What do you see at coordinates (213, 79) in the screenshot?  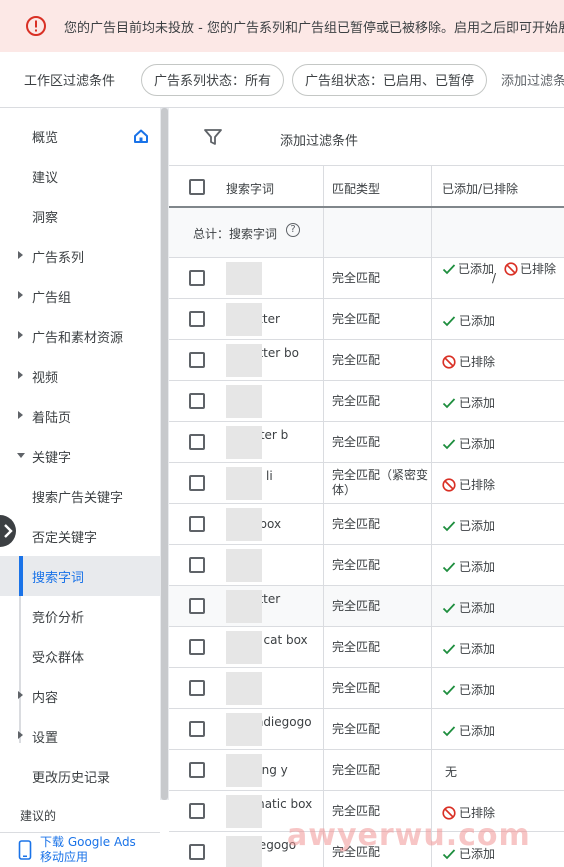 I see `campaign-status-chip: 广告系列状态：所有` at bounding box center [213, 79].